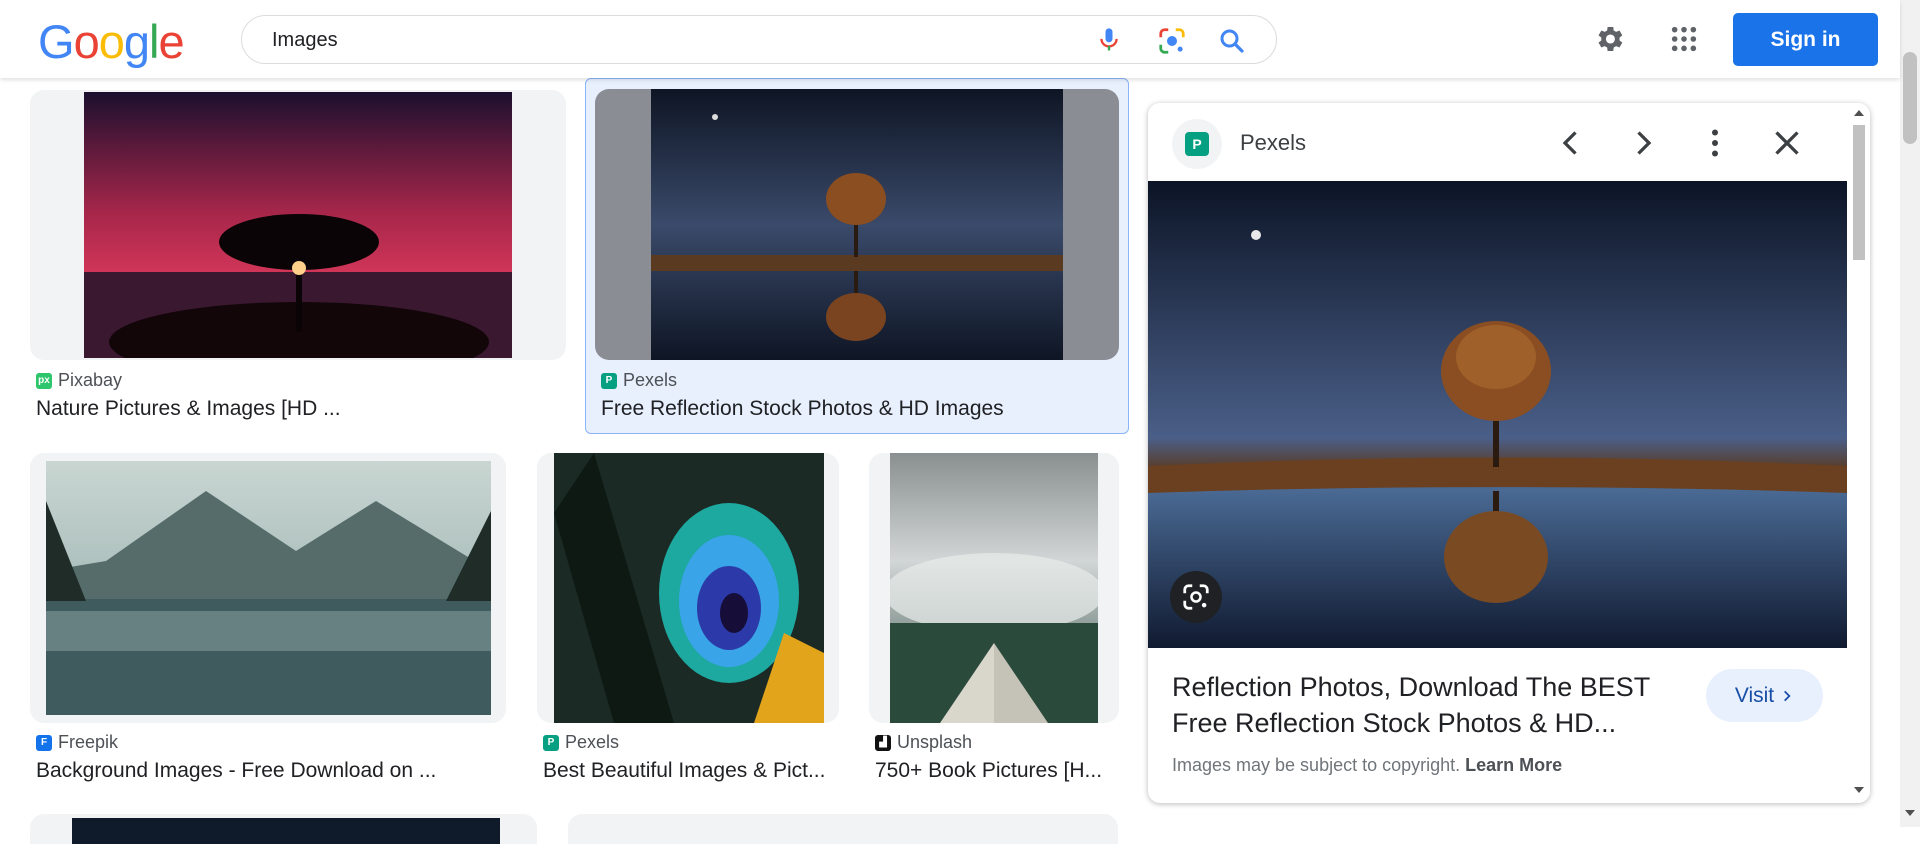  What do you see at coordinates (883, 742) in the screenshot?
I see `unsplash-favicon: ▟` at bounding box center [883, 742].